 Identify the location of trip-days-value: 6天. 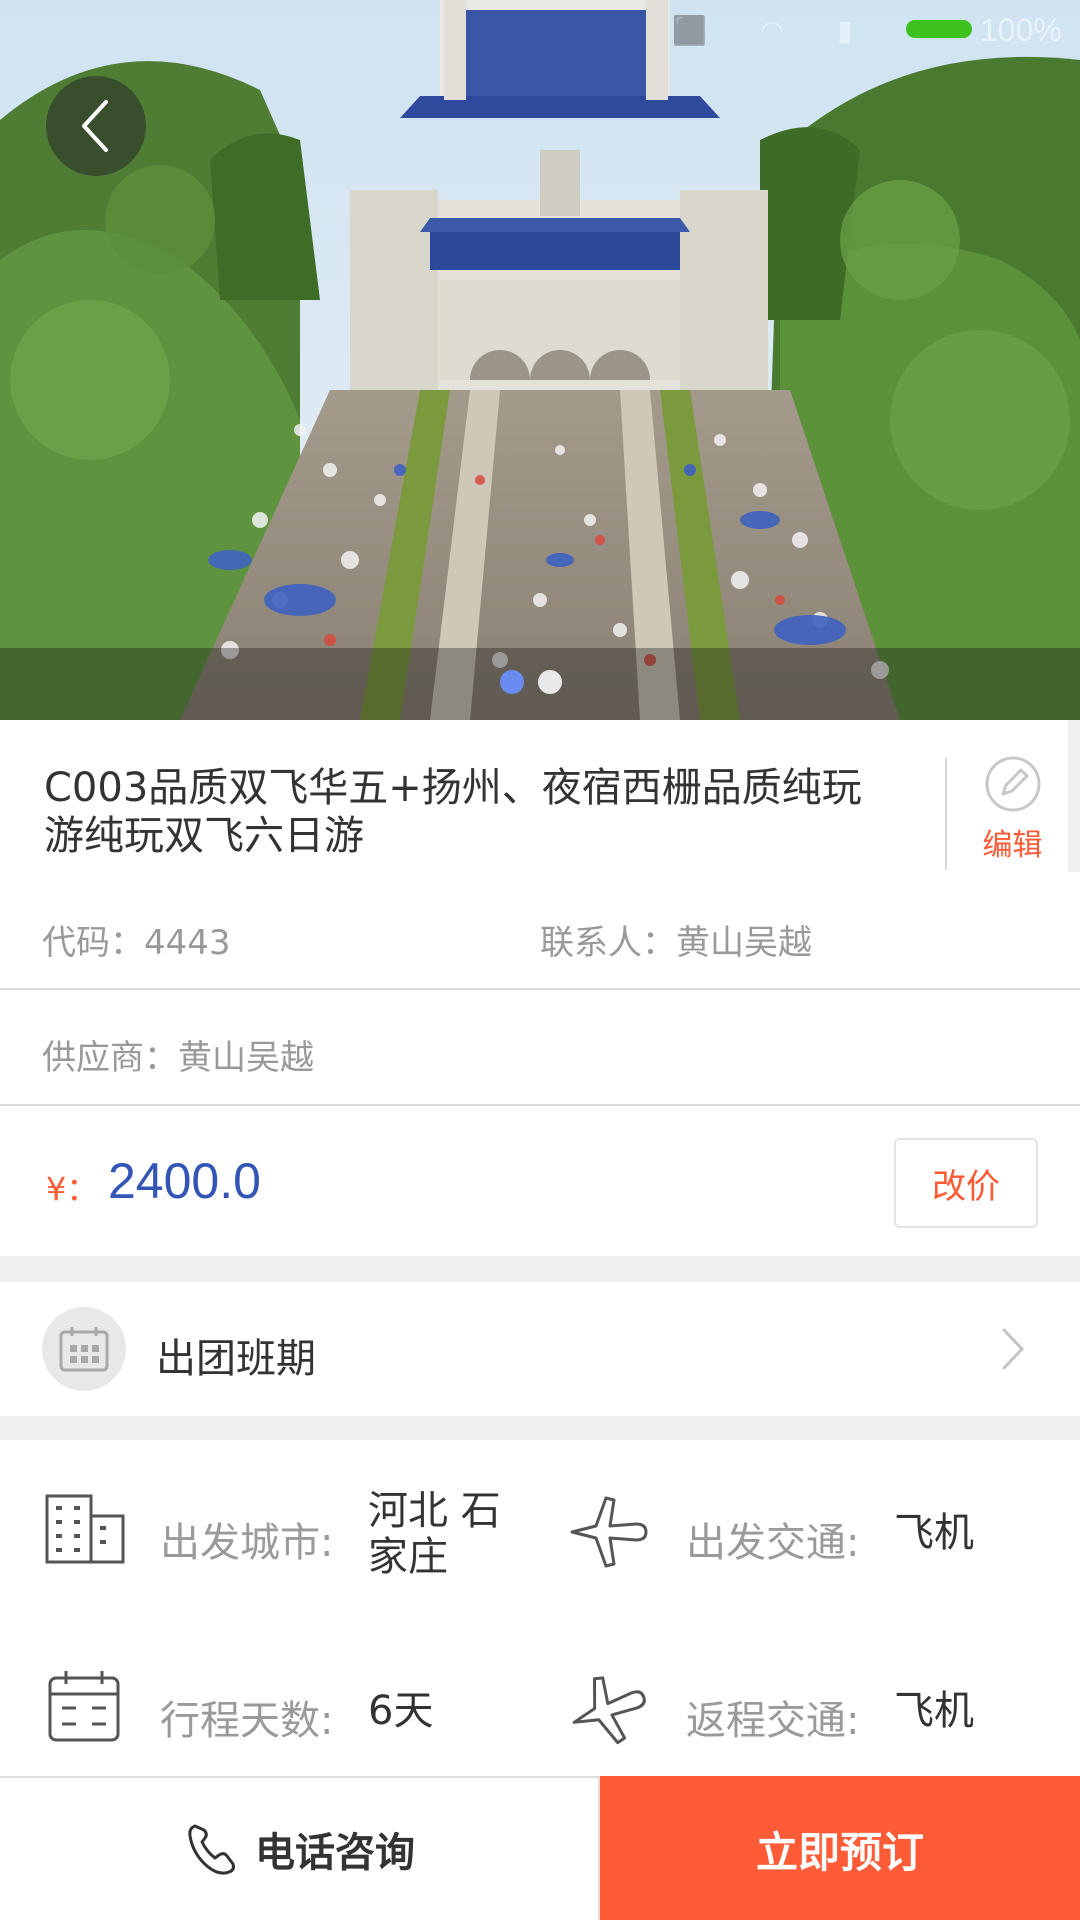
(401, 1711).